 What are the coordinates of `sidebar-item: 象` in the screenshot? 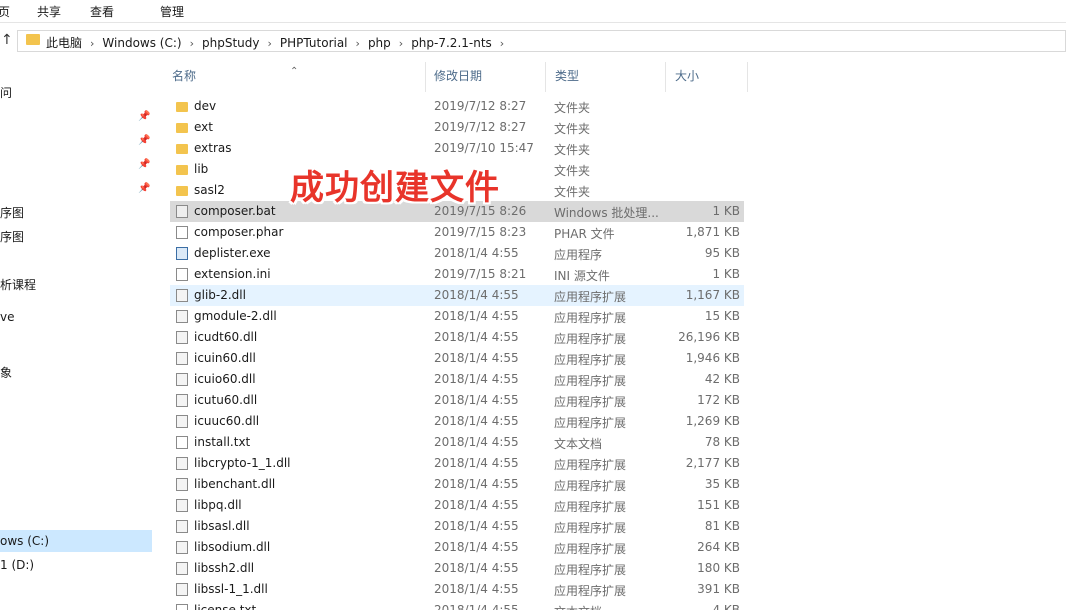 It's located at (76, 373).